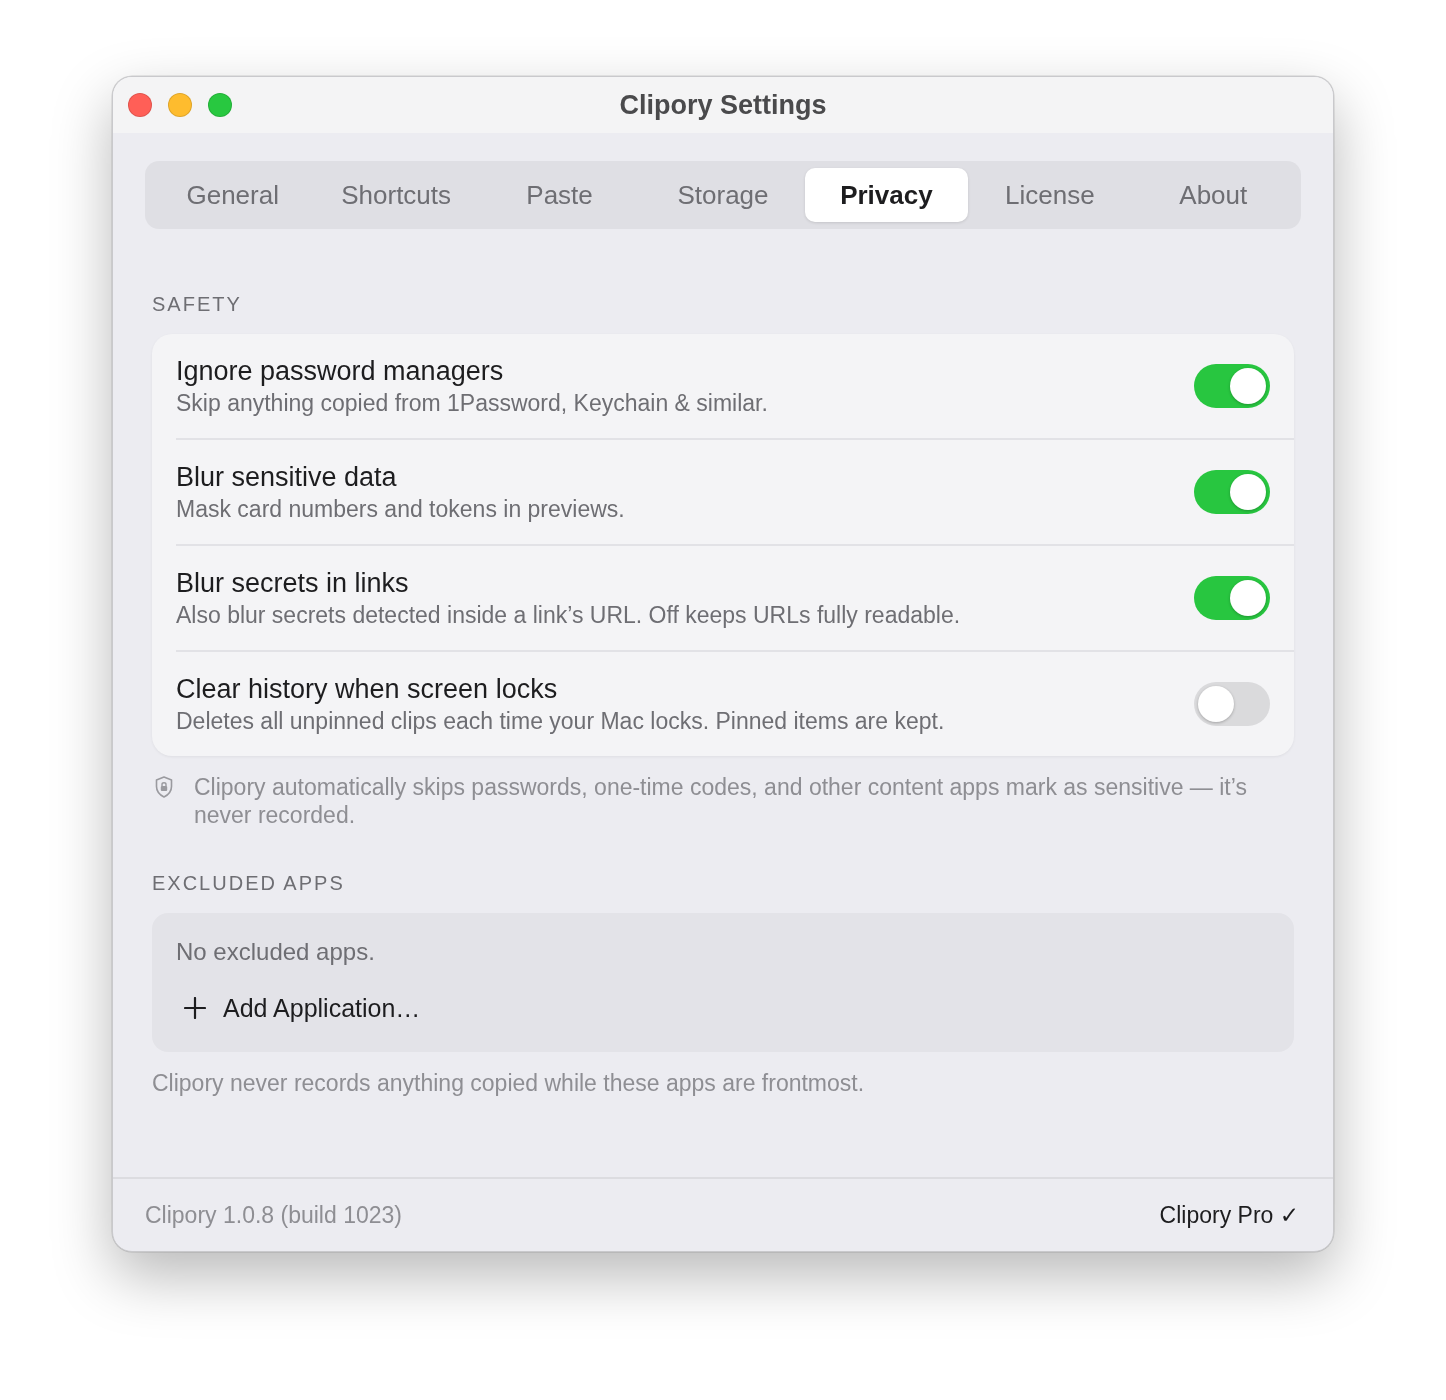 Image resolution: width=1446 pixels, height=1400 pixels. Describe the element at coordinates (723, 105) in the screenshot. I see `window-title: Clipory Settings` at that location.